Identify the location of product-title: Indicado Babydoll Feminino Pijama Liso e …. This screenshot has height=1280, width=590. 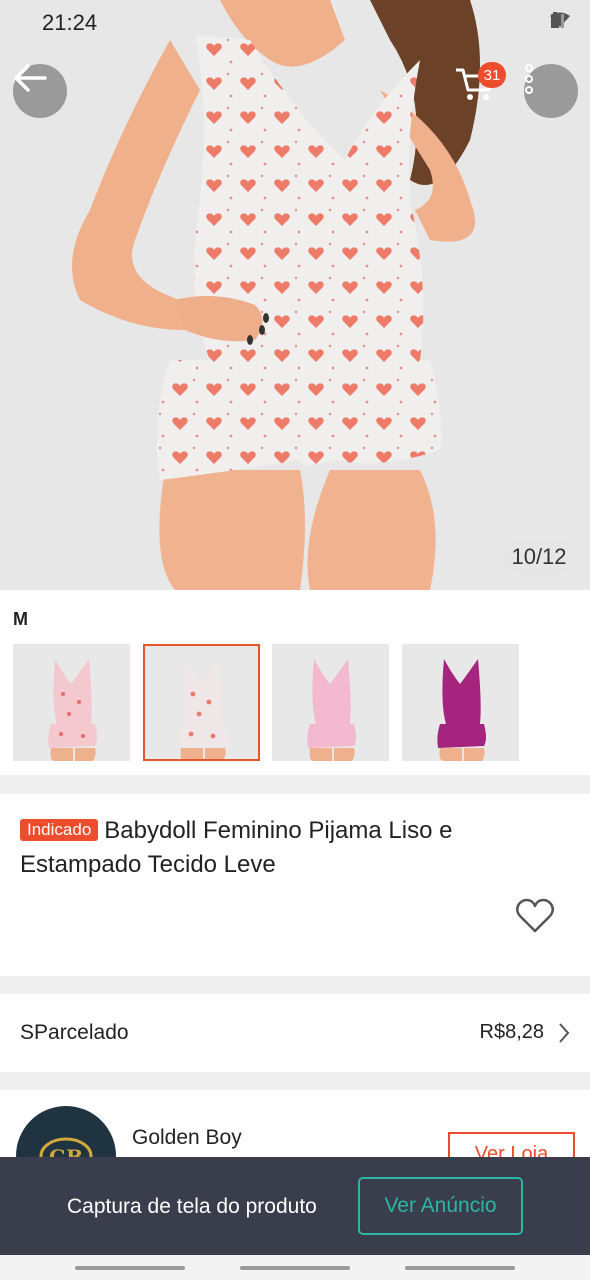
(292, 848).